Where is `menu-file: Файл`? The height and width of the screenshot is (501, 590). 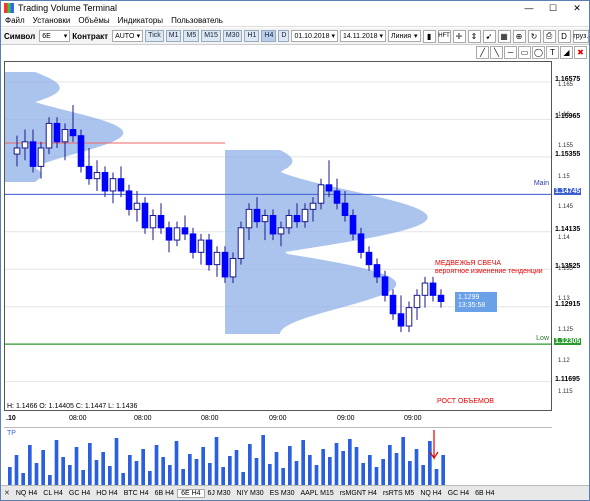 menu-file: Файл is located at coordinates (15, 20).